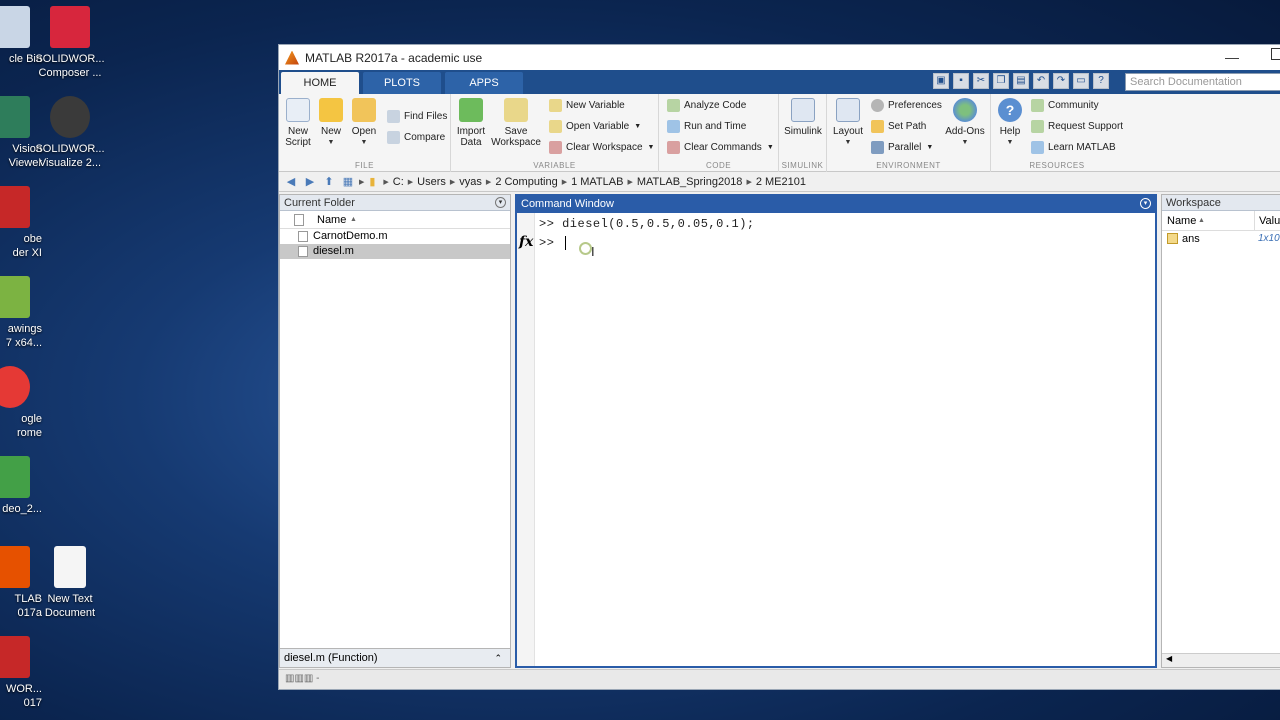 The width and height of the screenshot is (1280, 720). Describe the element at coordinates (291, 182) in the screenshot. I see `back-arrow-icon: ◀` at that location.